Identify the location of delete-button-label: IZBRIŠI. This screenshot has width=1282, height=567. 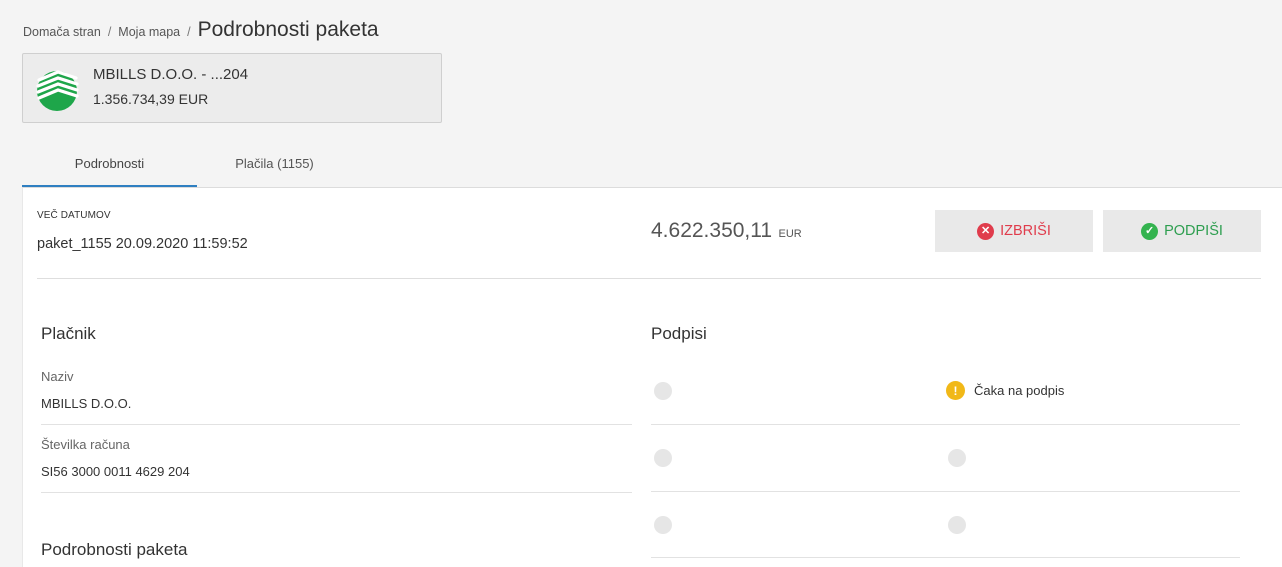
(1025, 231).